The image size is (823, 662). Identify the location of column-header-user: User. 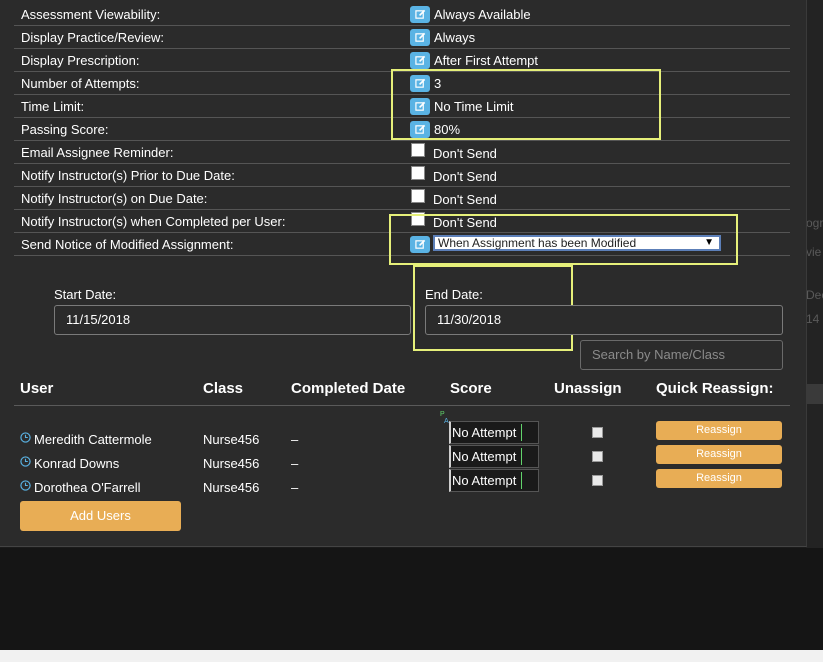
(37, 388).